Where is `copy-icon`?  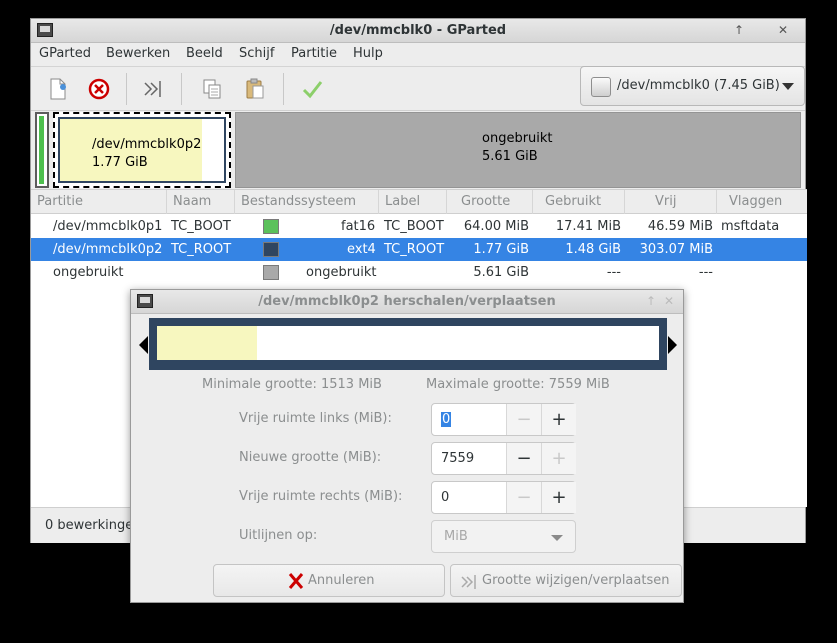
copy-icon is located at coordinates (212, 89).